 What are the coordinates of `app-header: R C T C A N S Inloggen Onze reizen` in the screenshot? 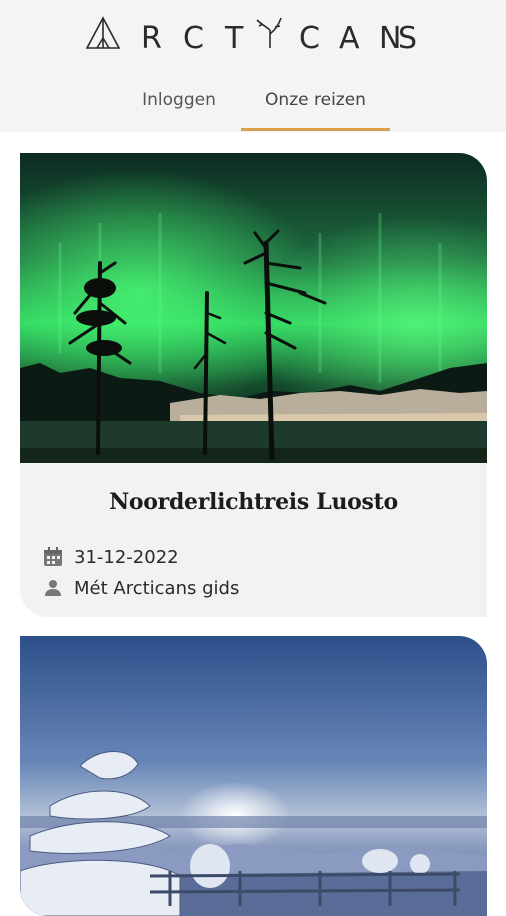 It's located at (253, 66).